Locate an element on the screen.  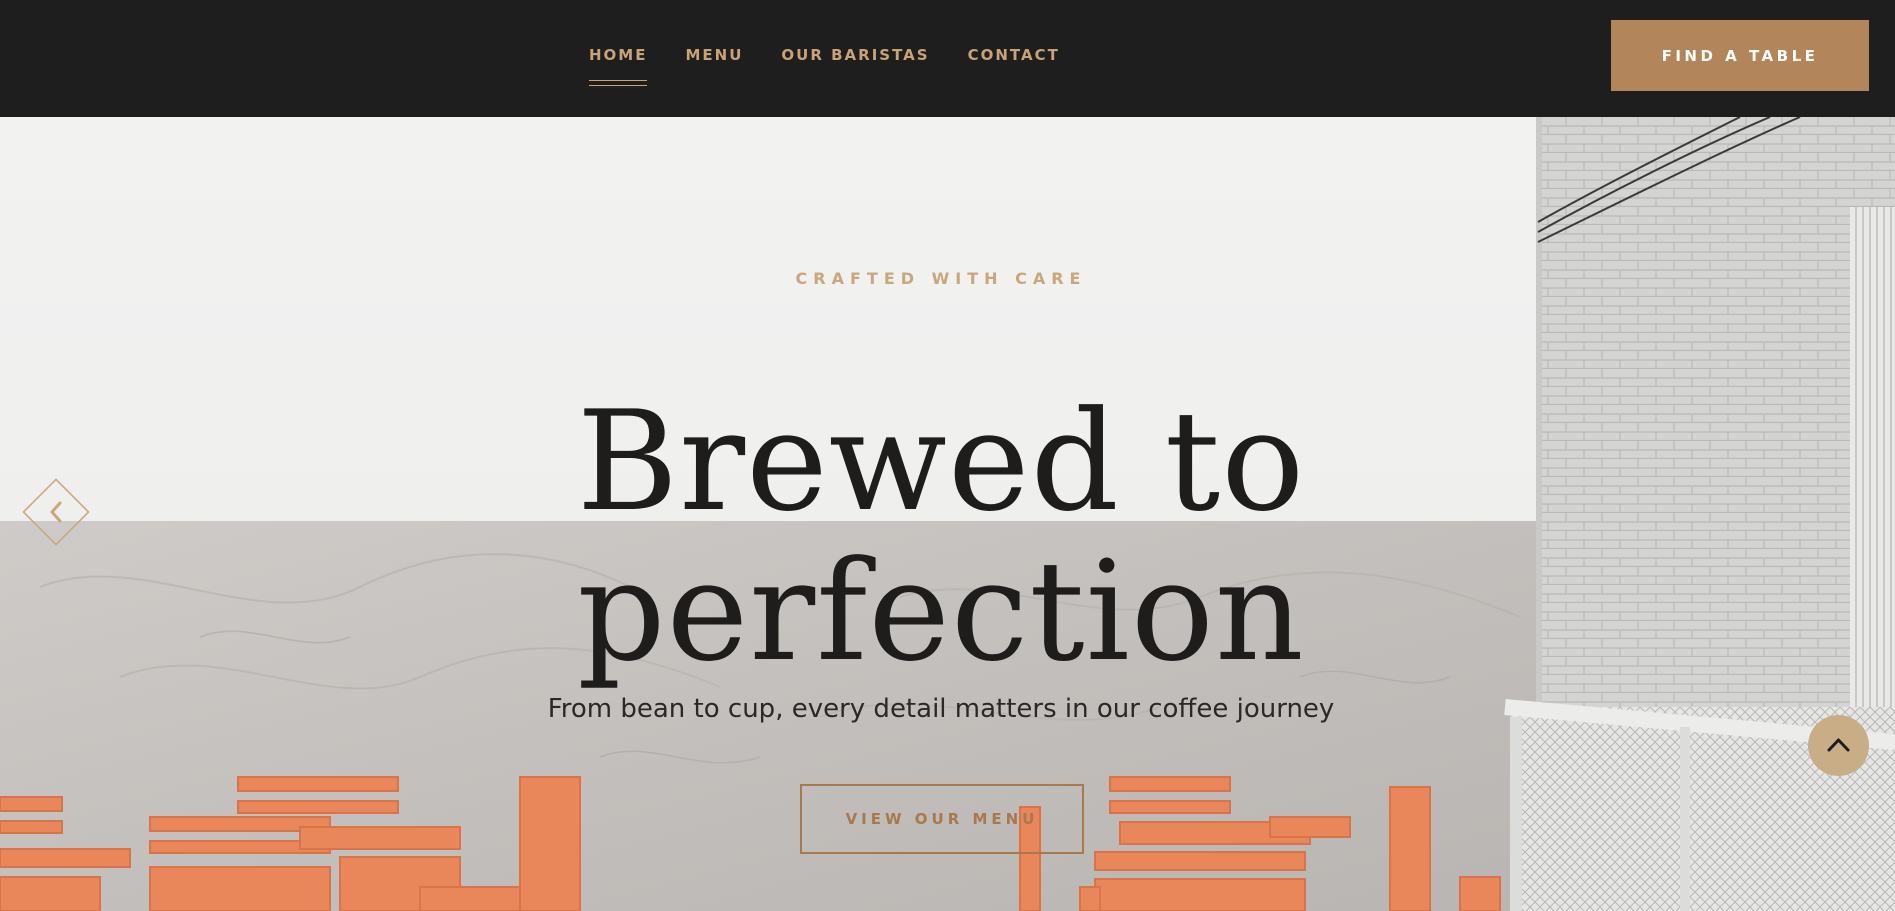
nav-item-menu: MENU is located at coordinates (714, 55).